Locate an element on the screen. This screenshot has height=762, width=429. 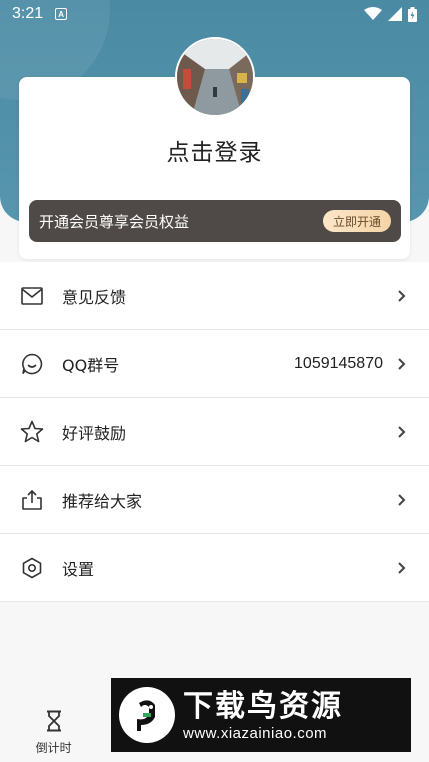
status-icons is located at coordinates (390, 14).